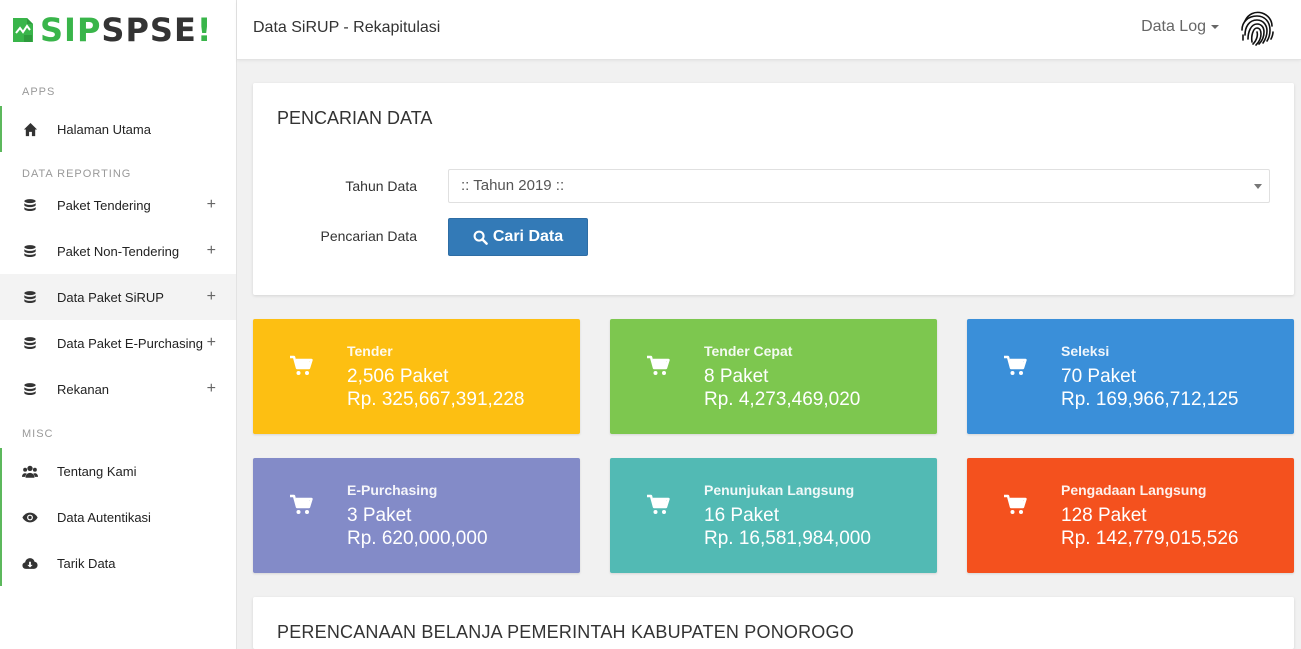 Image resolution: width=1301 pixels, height=649 pixels. I want to click on sidebar-item-tentang-kami: Tentang Kami, so click(118, 471).